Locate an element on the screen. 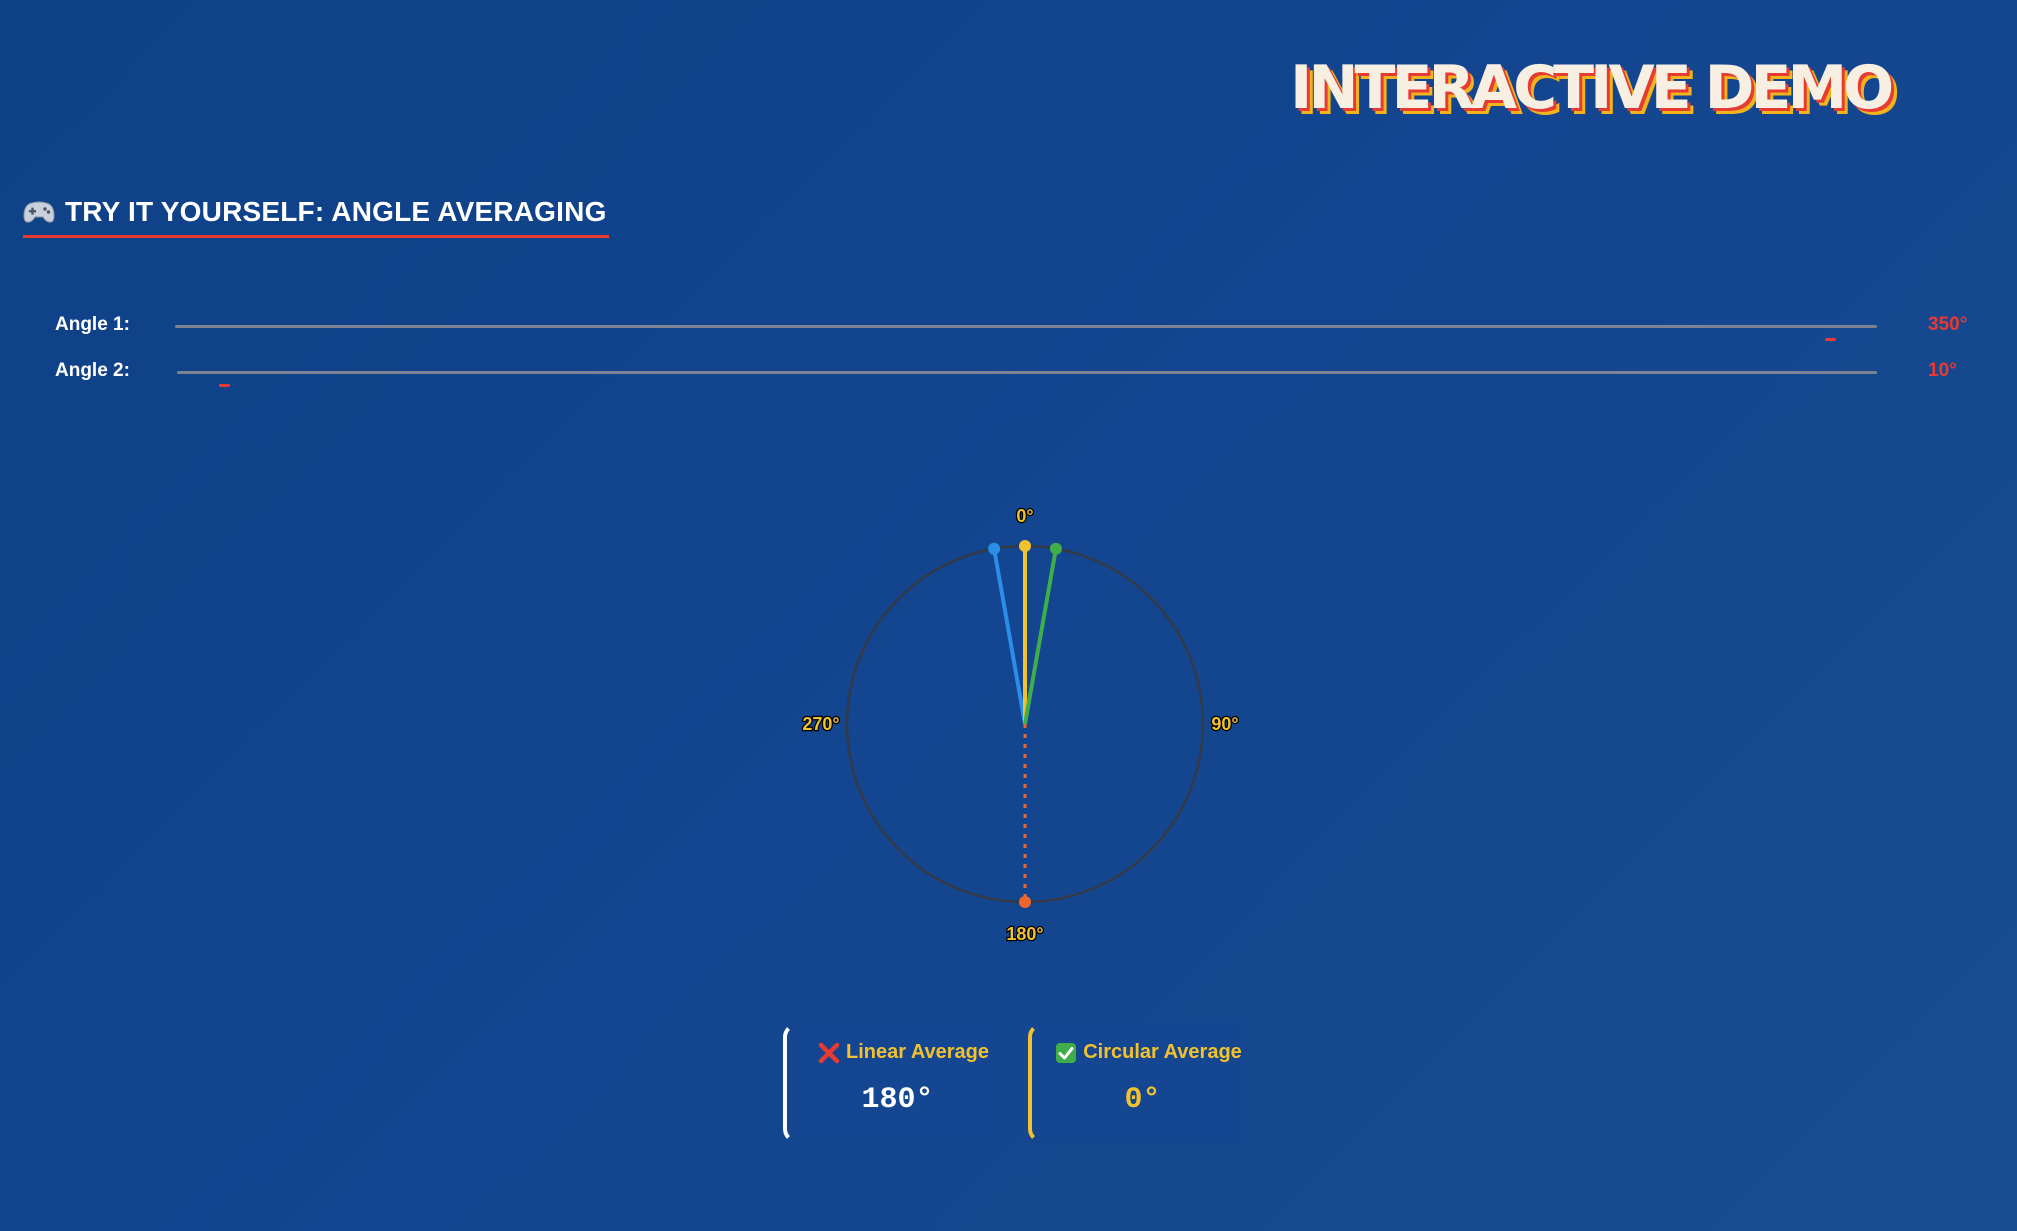  angle-2-slider-row: Angle 2: 10° is located at coordinates (1020, 373).